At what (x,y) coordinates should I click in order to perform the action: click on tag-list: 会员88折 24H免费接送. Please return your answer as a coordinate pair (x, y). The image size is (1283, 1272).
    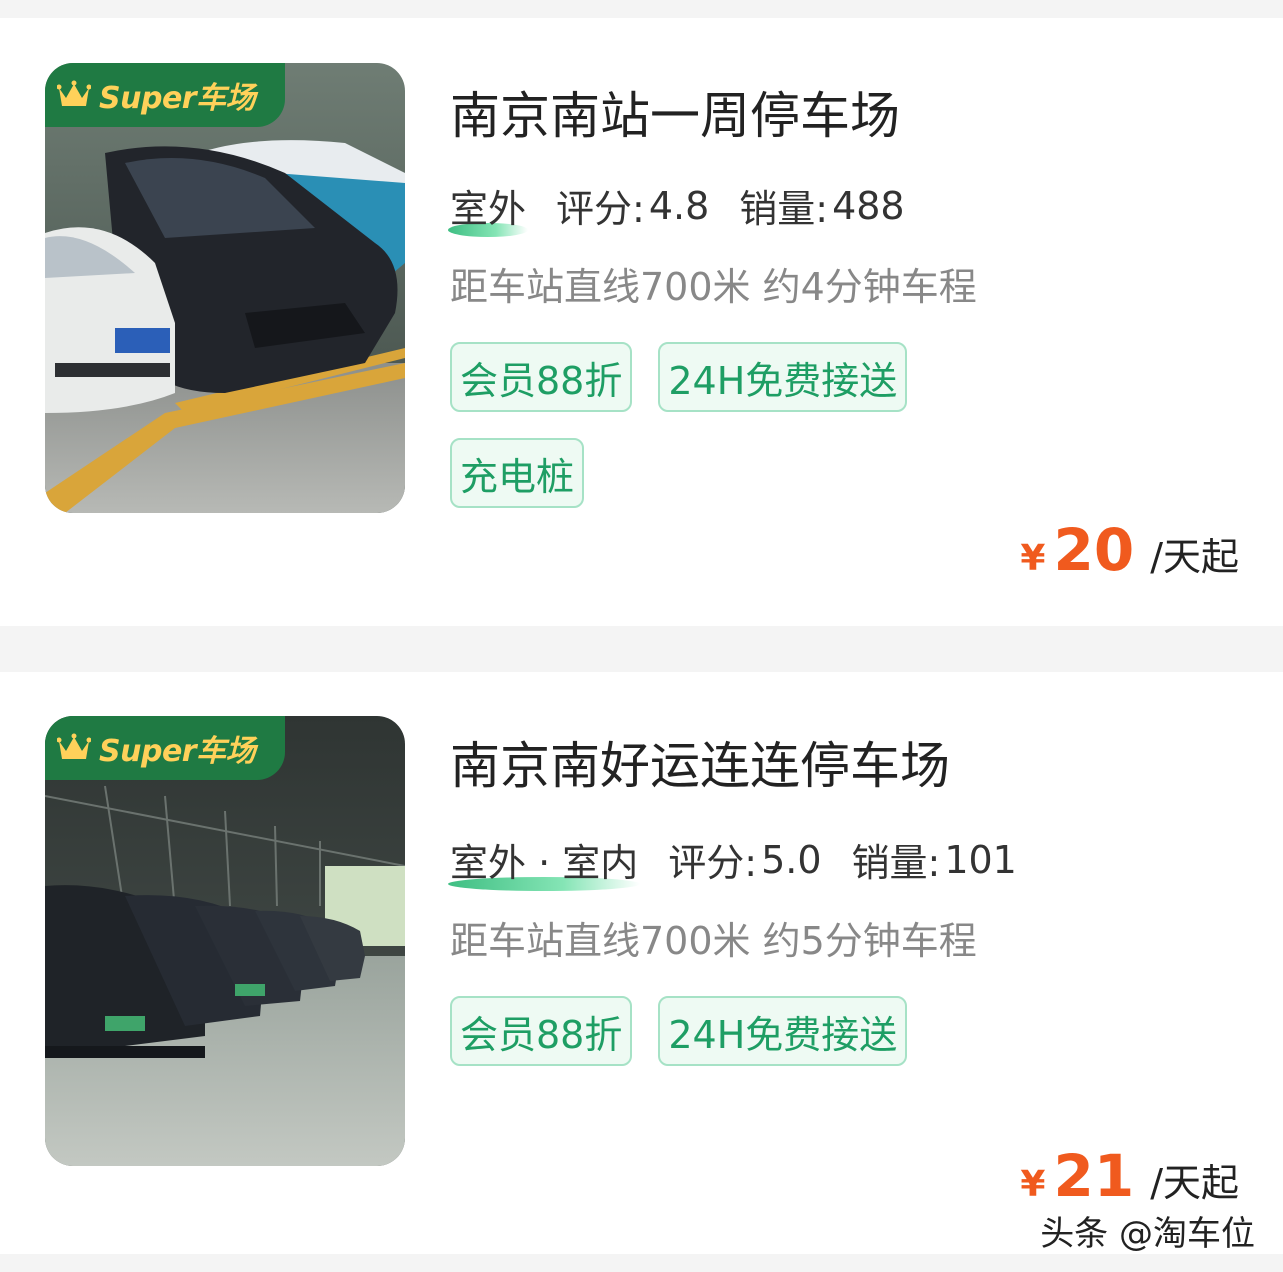
    Looking at the image, I should click on (690, 1031).